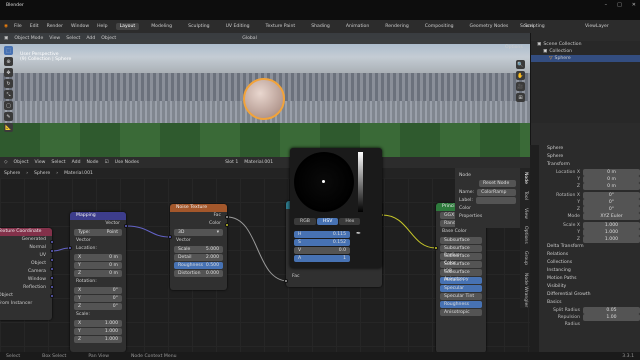  What do you see at coordinates (34, 287) in the screenshot?
I see `output-reflection: Reflection` at bounding box center [34, 287].